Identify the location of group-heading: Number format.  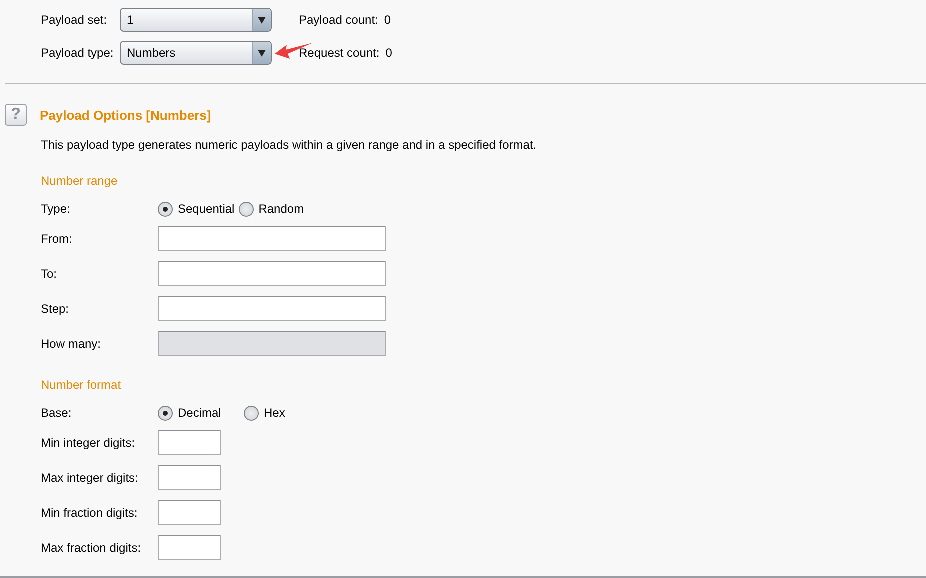
(81, 385).